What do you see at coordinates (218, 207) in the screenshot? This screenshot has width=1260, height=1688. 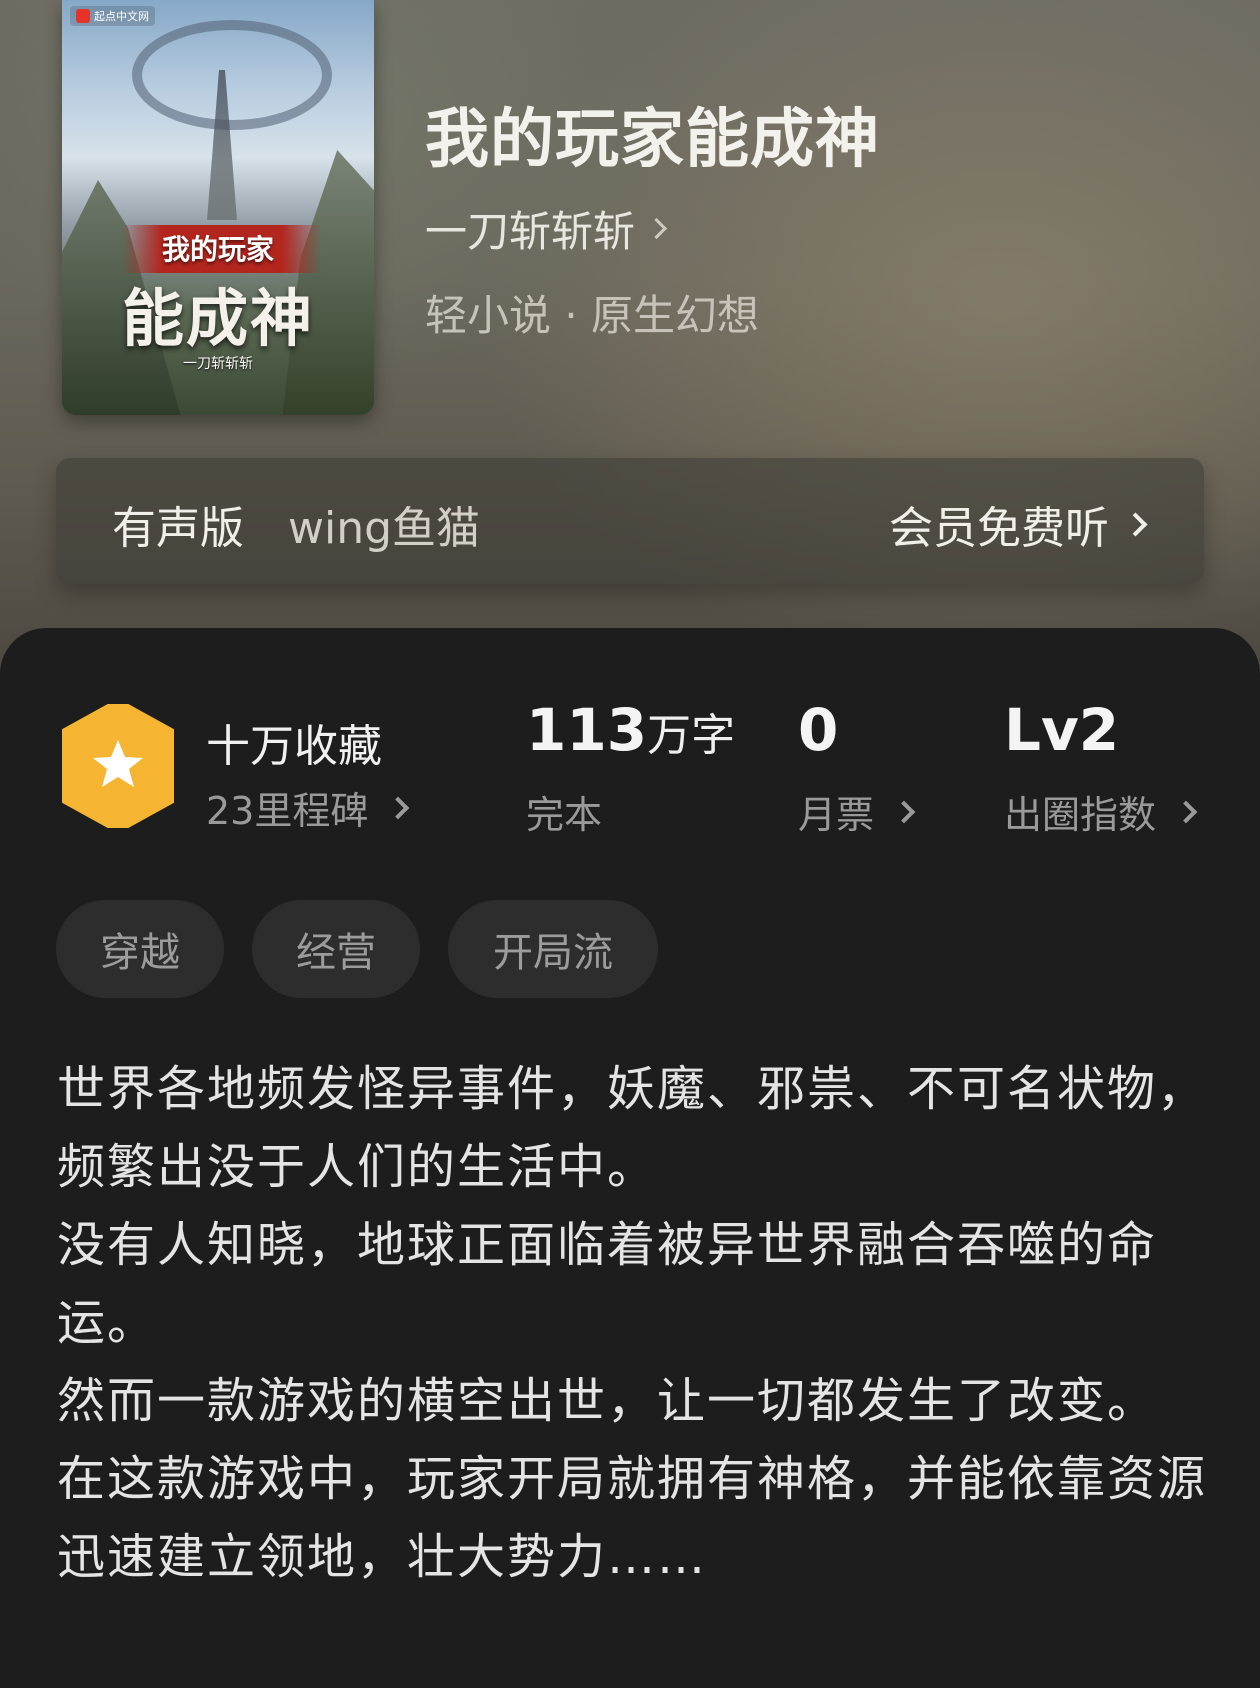 I see `book-cover: 起点中文网 我的玩家 能成神 一刀斩斩斩` at bounding box center [218, 207].